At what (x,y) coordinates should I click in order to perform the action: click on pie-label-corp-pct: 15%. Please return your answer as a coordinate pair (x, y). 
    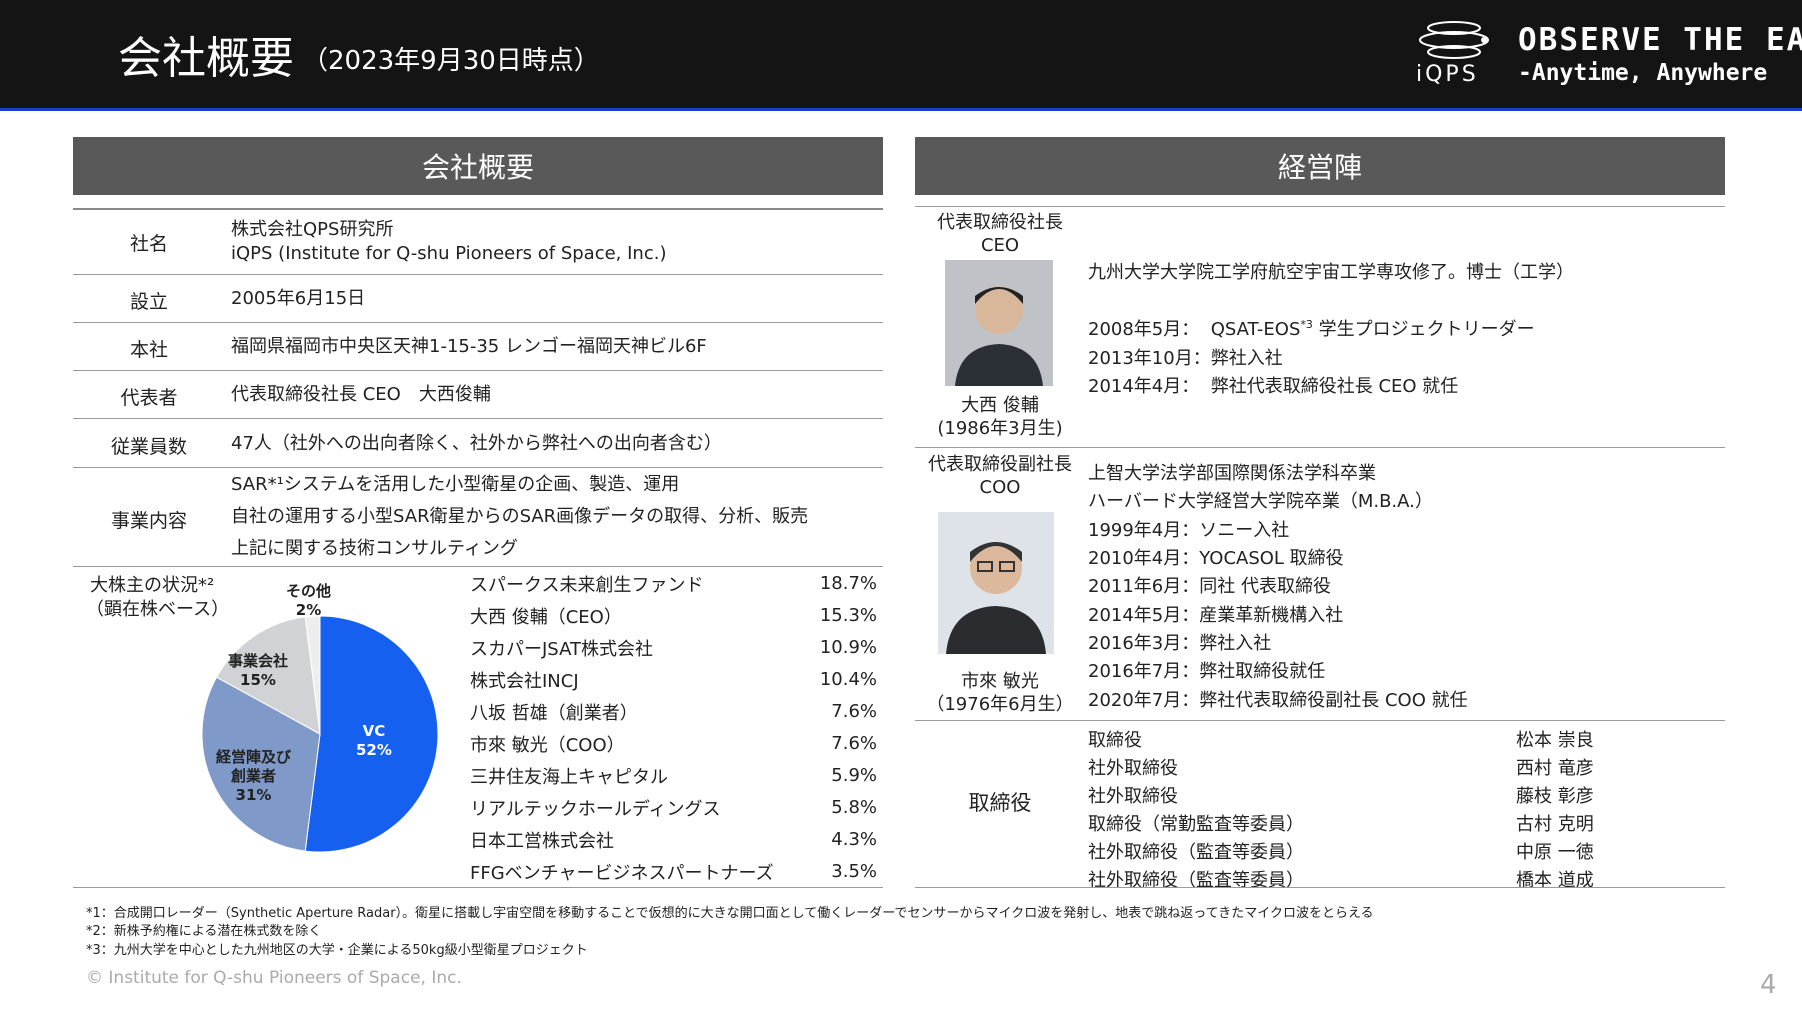
    Looking at the image, I should click on (258, 679).